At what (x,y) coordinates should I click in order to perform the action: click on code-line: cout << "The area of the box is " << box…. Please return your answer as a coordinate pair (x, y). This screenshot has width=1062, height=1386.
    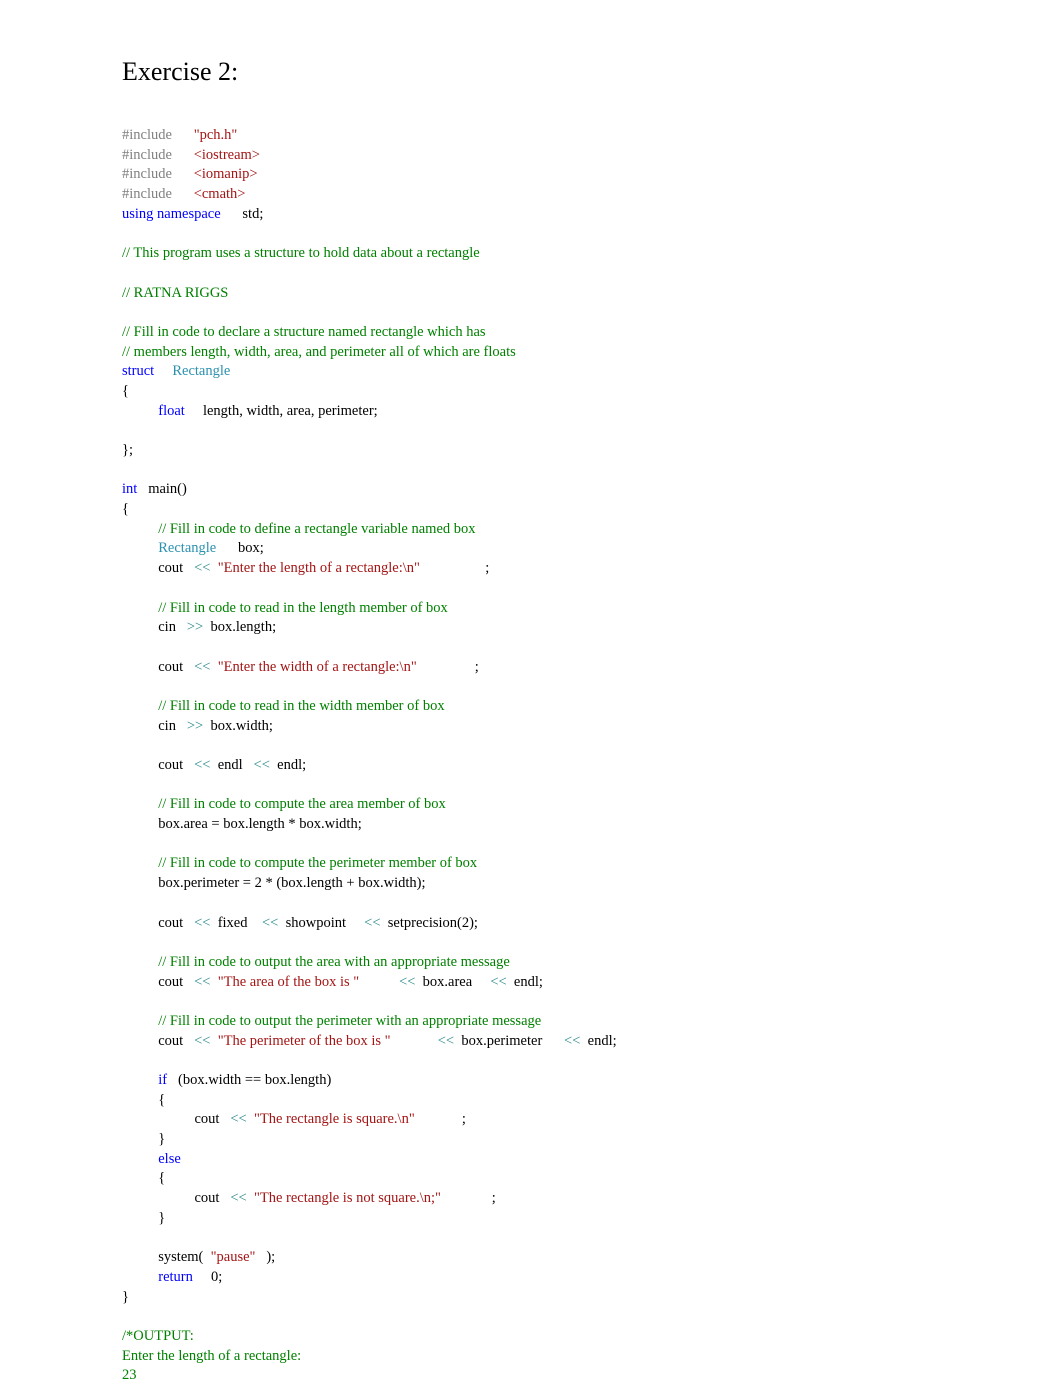
    Looking at the image, I should click on (572, 983).